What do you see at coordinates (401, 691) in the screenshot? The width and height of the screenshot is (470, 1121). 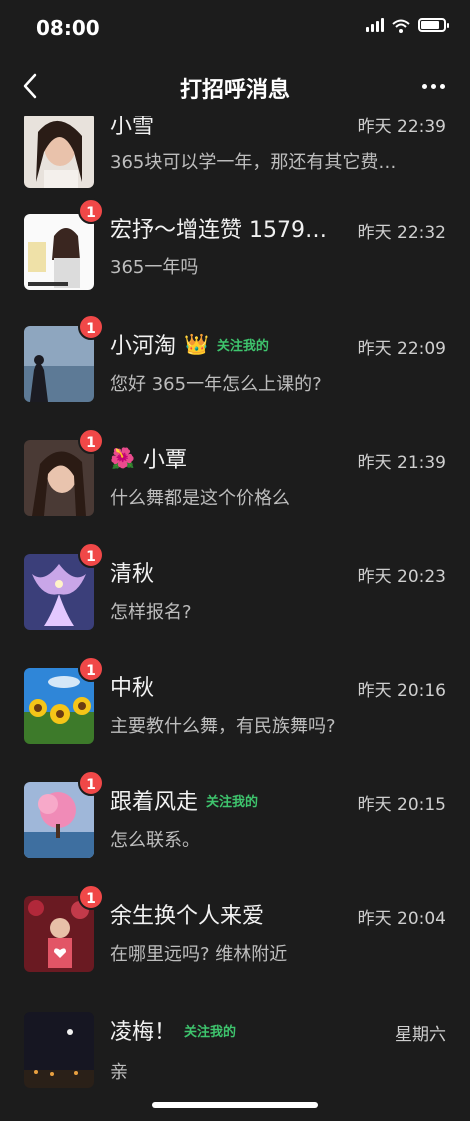 I see `message-time: 昨天 20:16` at bounding box center [401, 691].